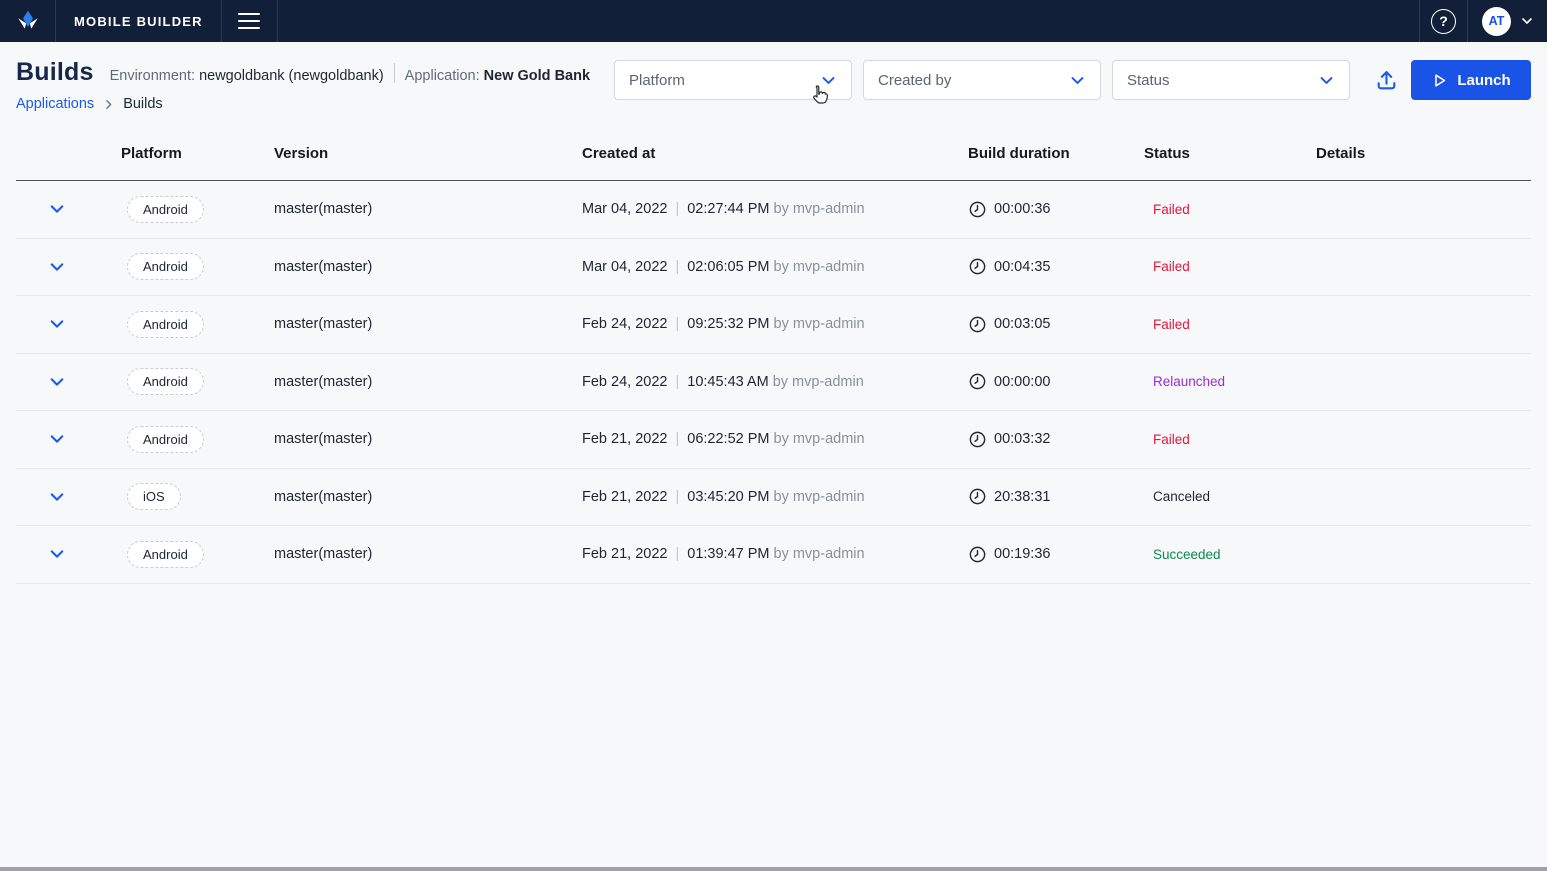 The width and height of the screenshot is (1547, 871). What do you see at coordinates (442, 76) in the screenshot?
I see `application-label: Application:` at bounding box center [442, 76].